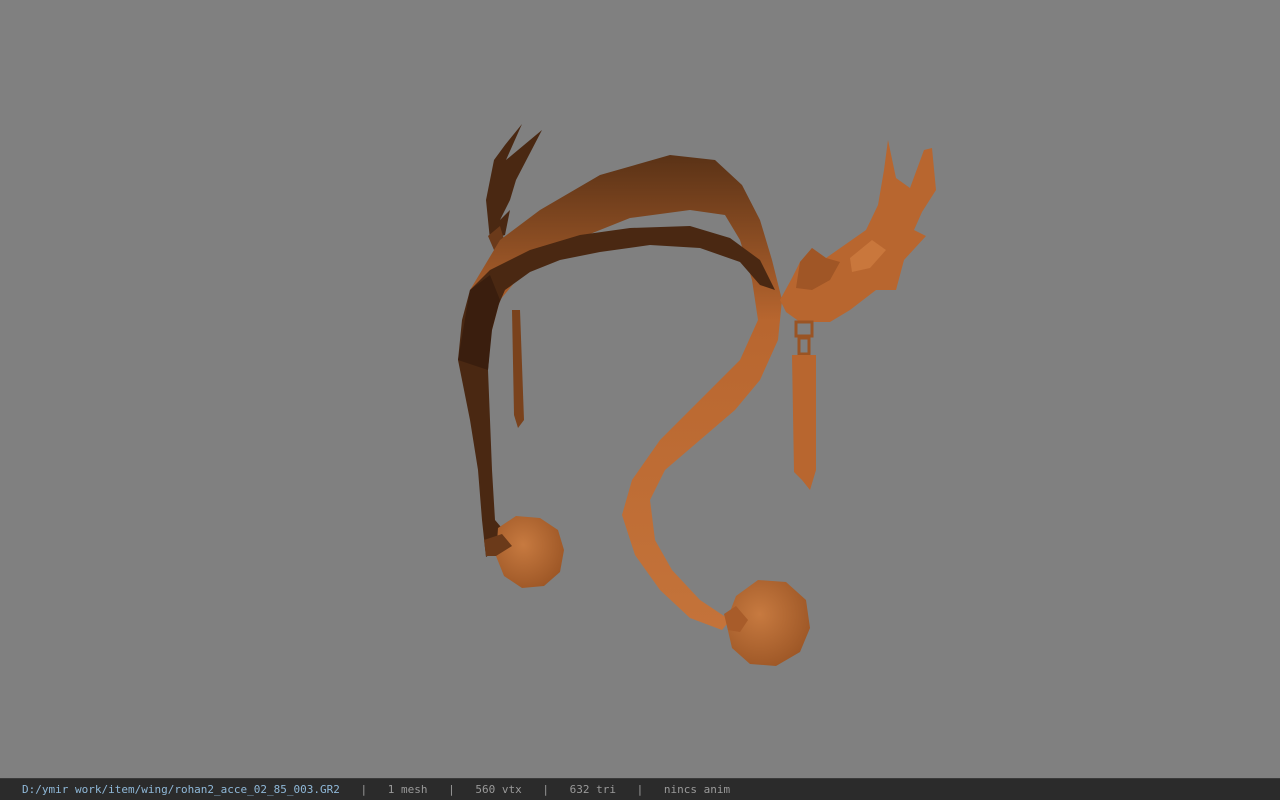 This screenshot has height=800, width=1280. Describe the element at coordinates (407, 789) in the screenshot. I see `mesh-count-label: 1 mesh` at that location.